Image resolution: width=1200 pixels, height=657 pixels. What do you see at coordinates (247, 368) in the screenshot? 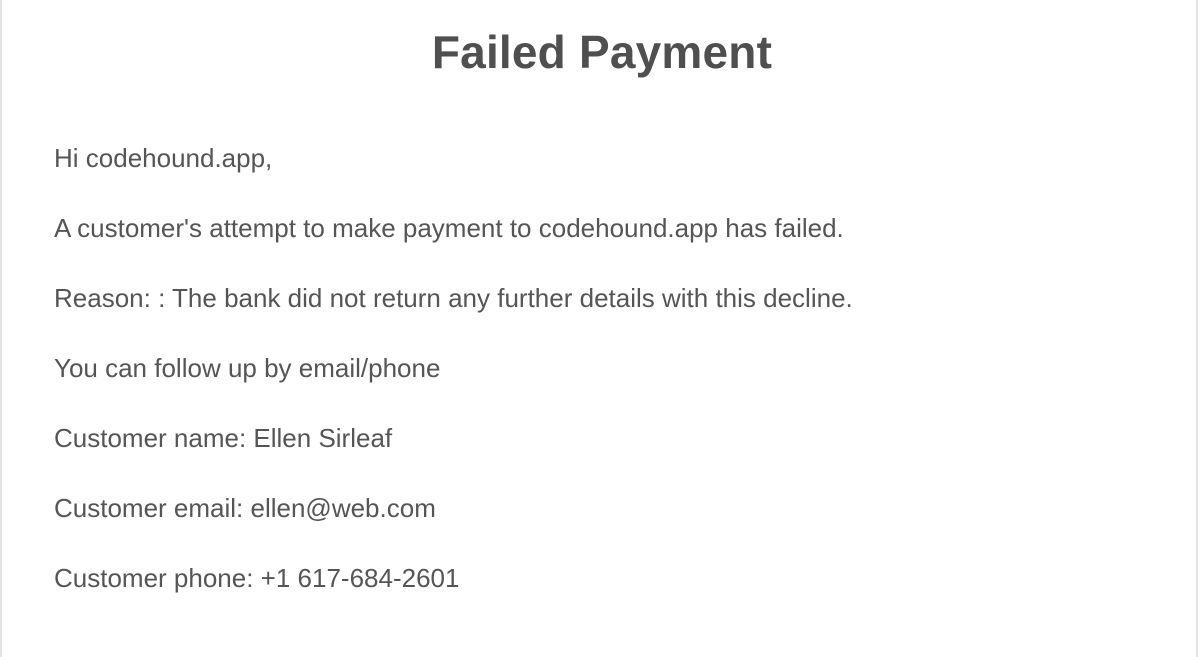
I see `follow-up-text: You can follow up by email/phone` at bounding box center [247, 368].